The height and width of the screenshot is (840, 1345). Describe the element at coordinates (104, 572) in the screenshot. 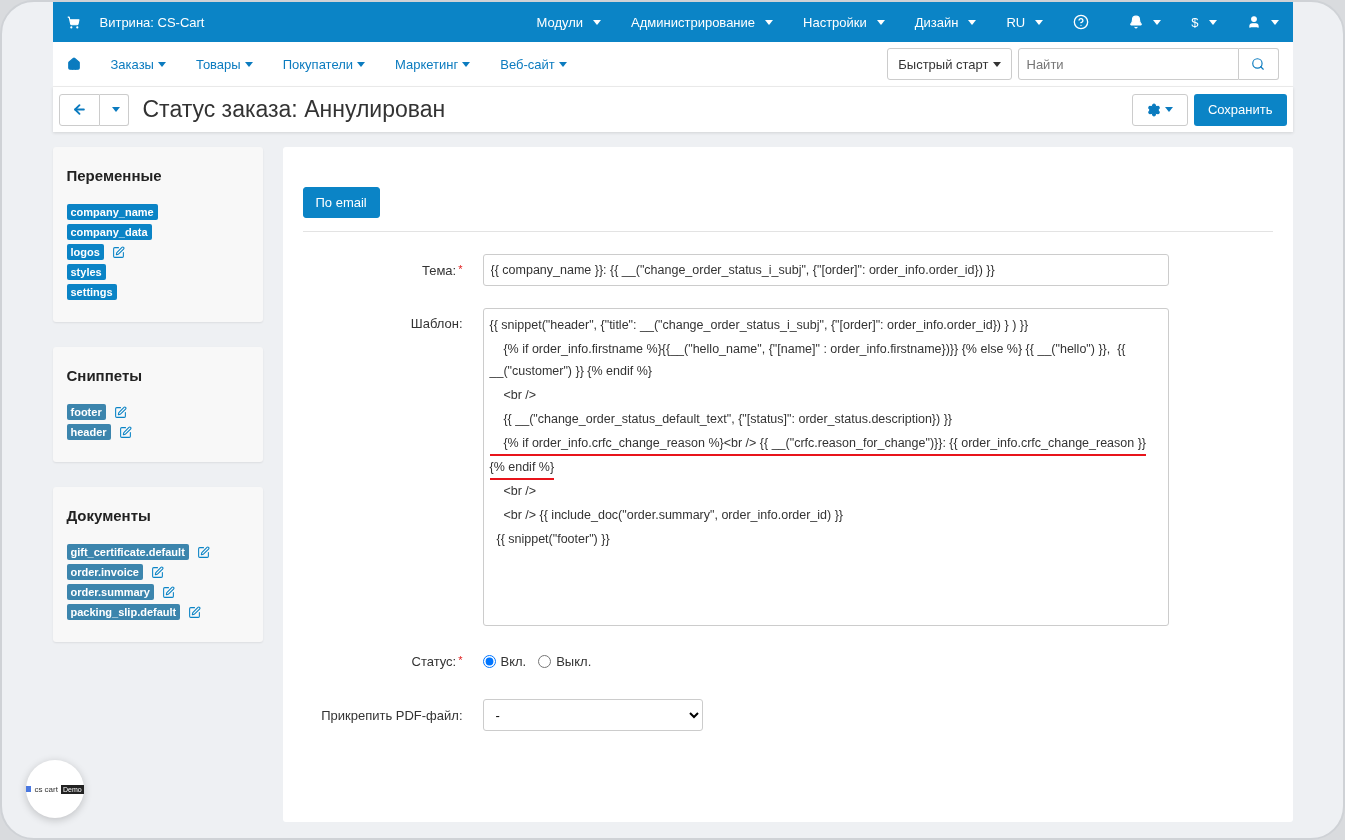

I see `variable-tag: order.invoice` at that location.